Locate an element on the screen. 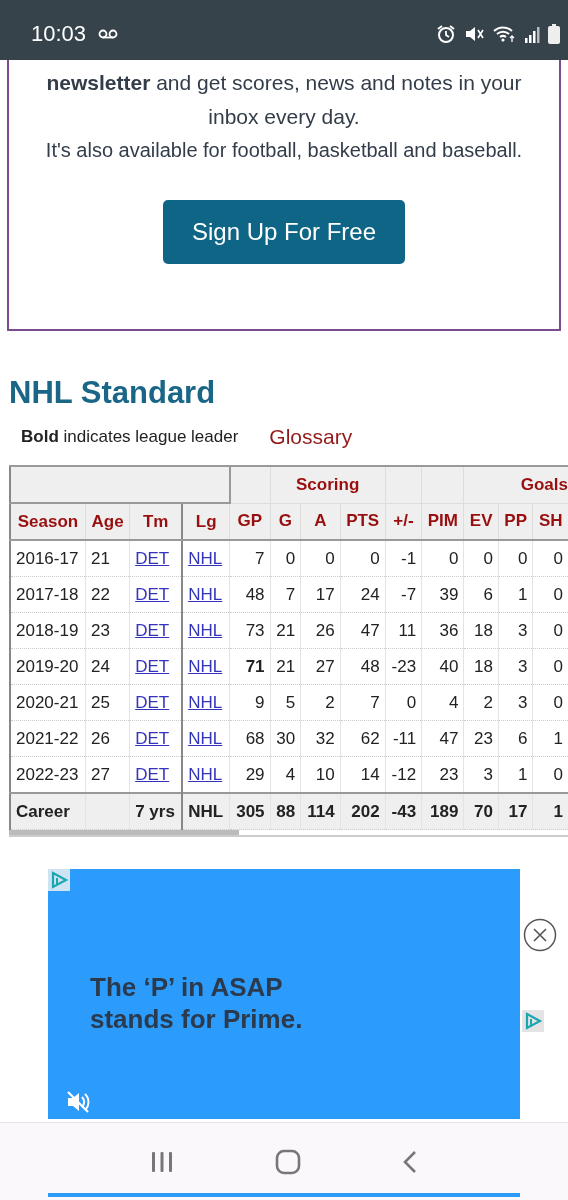  table-cell: Career is located at coordinates (48, 811).